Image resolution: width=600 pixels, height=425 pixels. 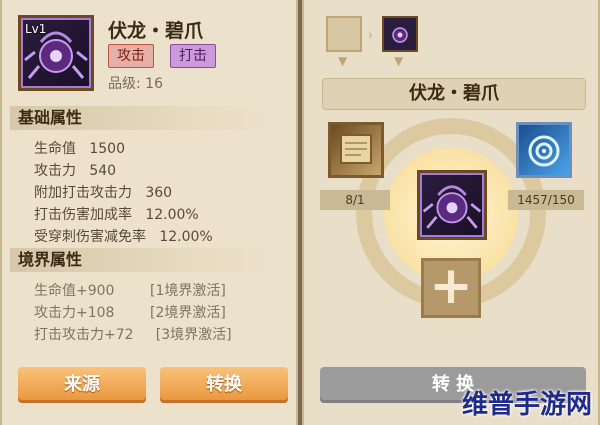 I want to click on stat-attack: 攻击力 540, so click(x=75, y=171).